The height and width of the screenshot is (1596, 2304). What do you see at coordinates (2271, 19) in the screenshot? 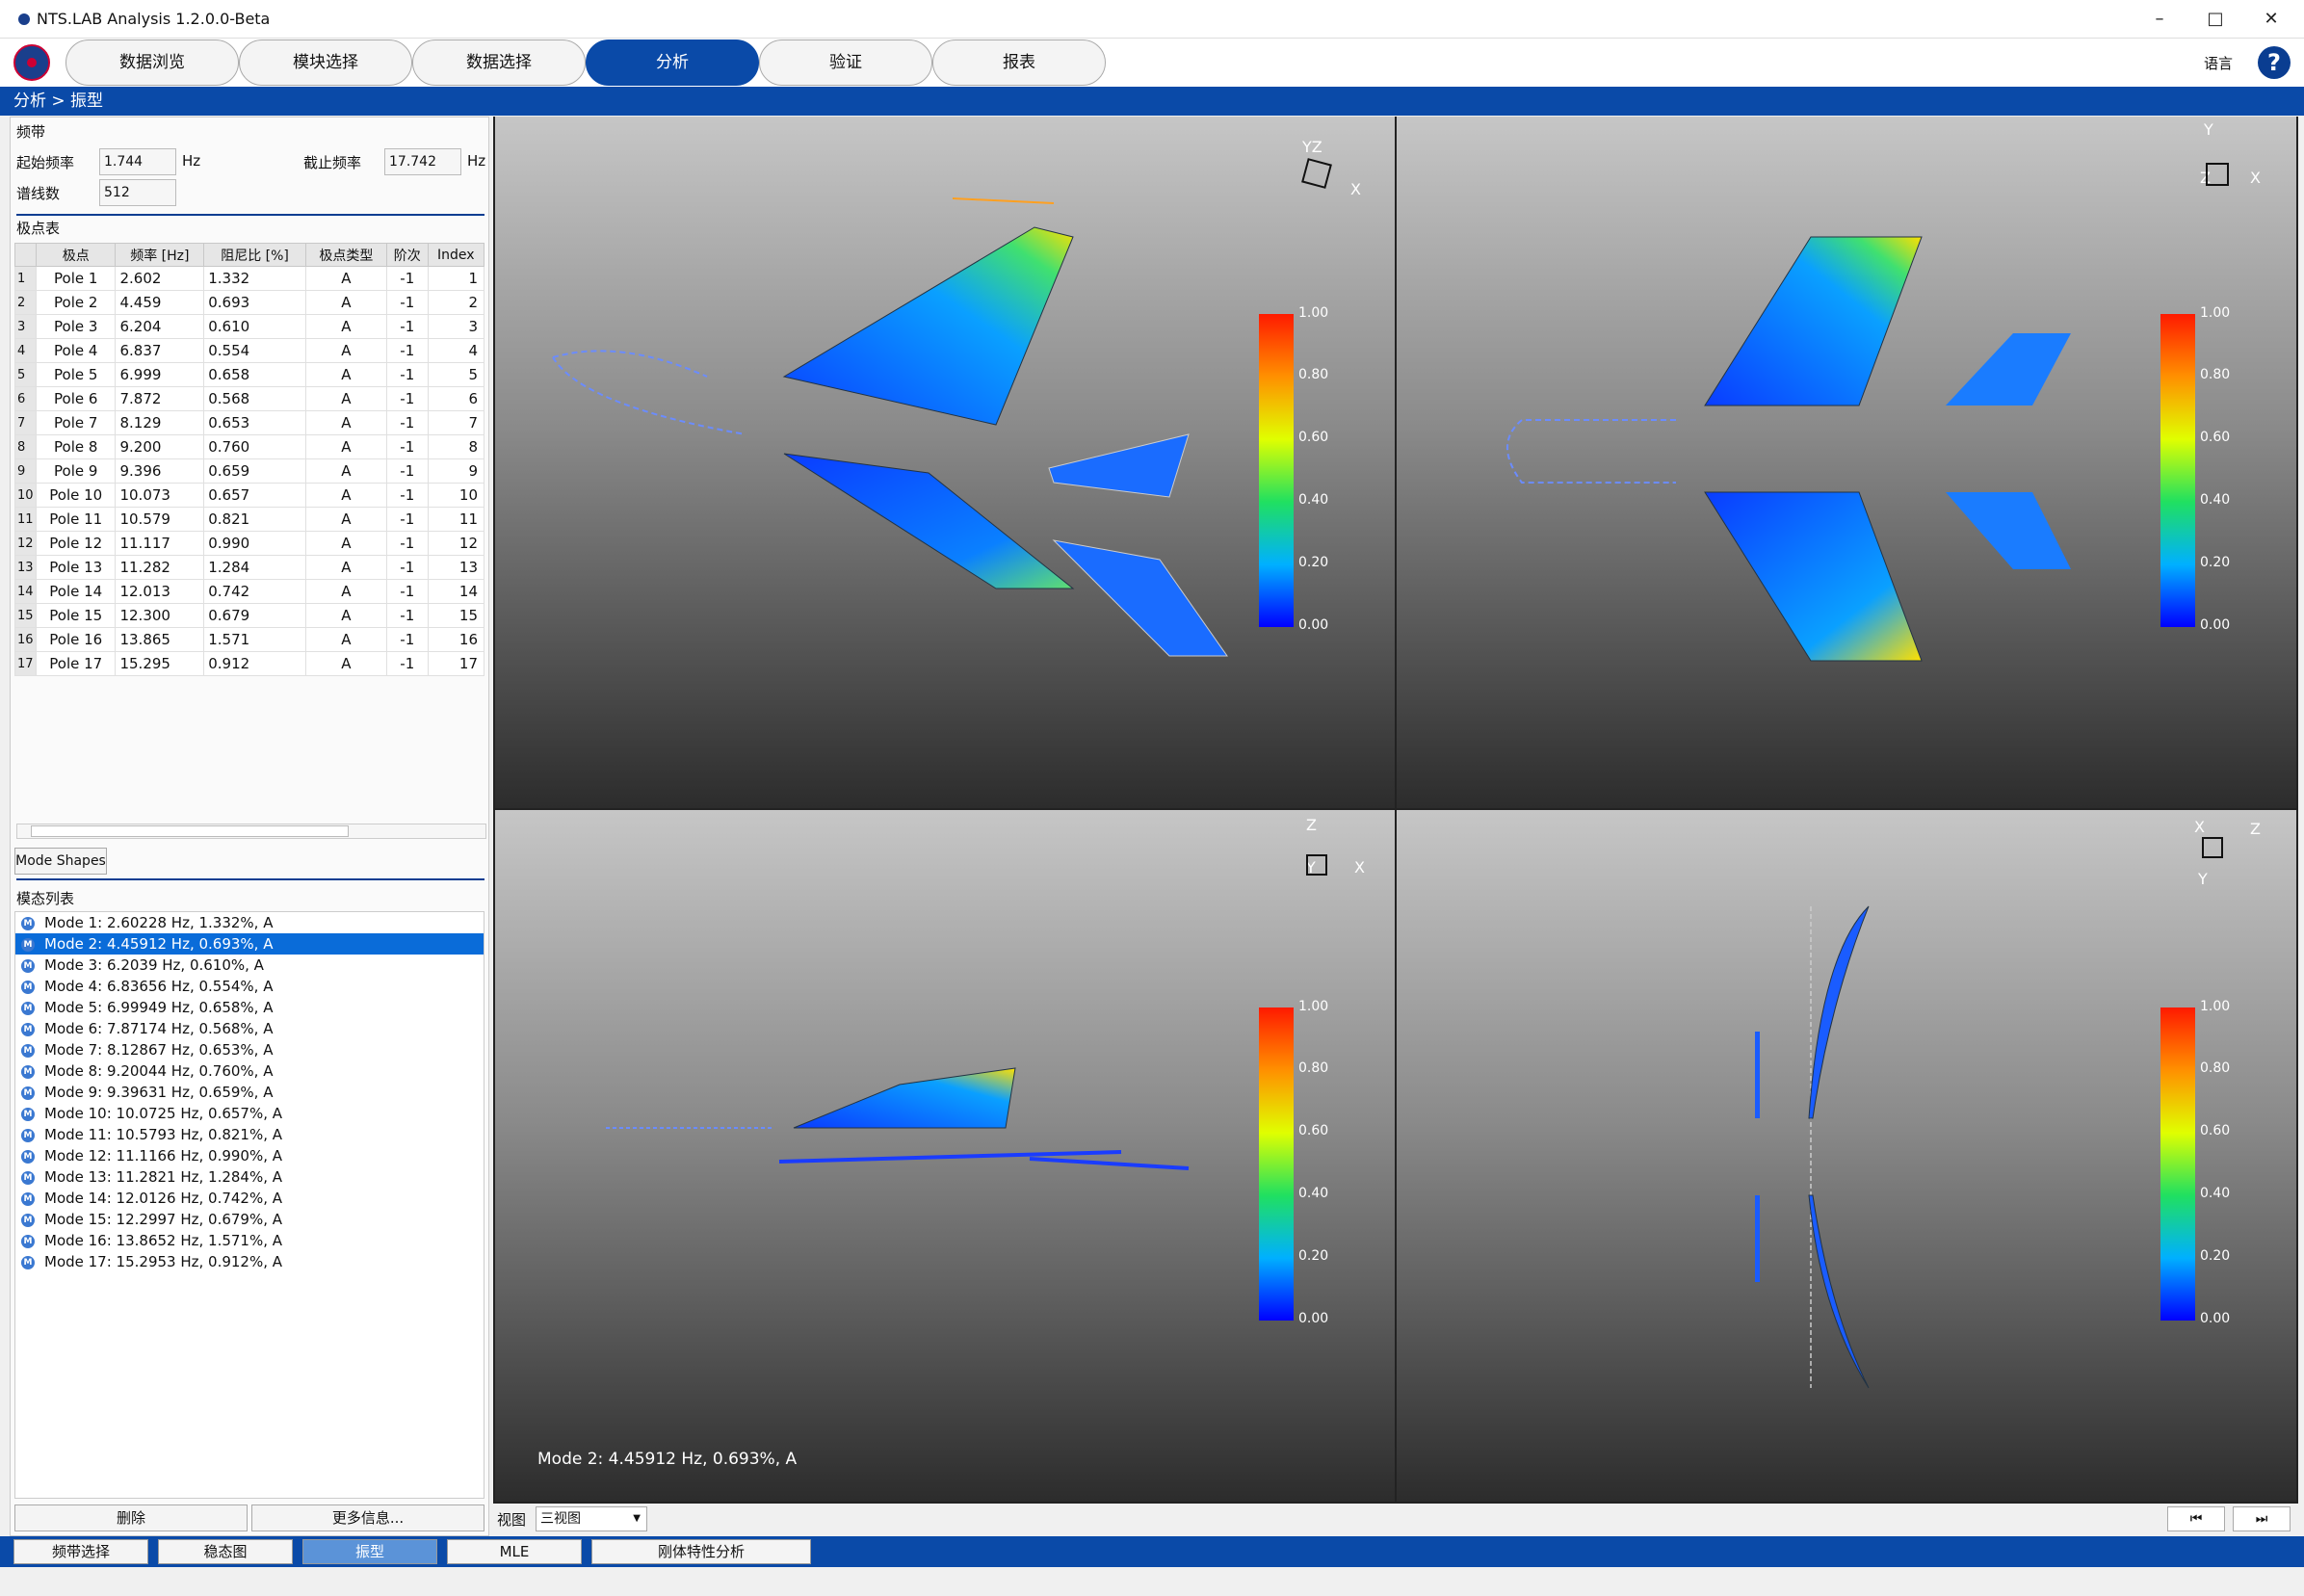
I see `close-button: ✕` at bounding box center [2271, 19].